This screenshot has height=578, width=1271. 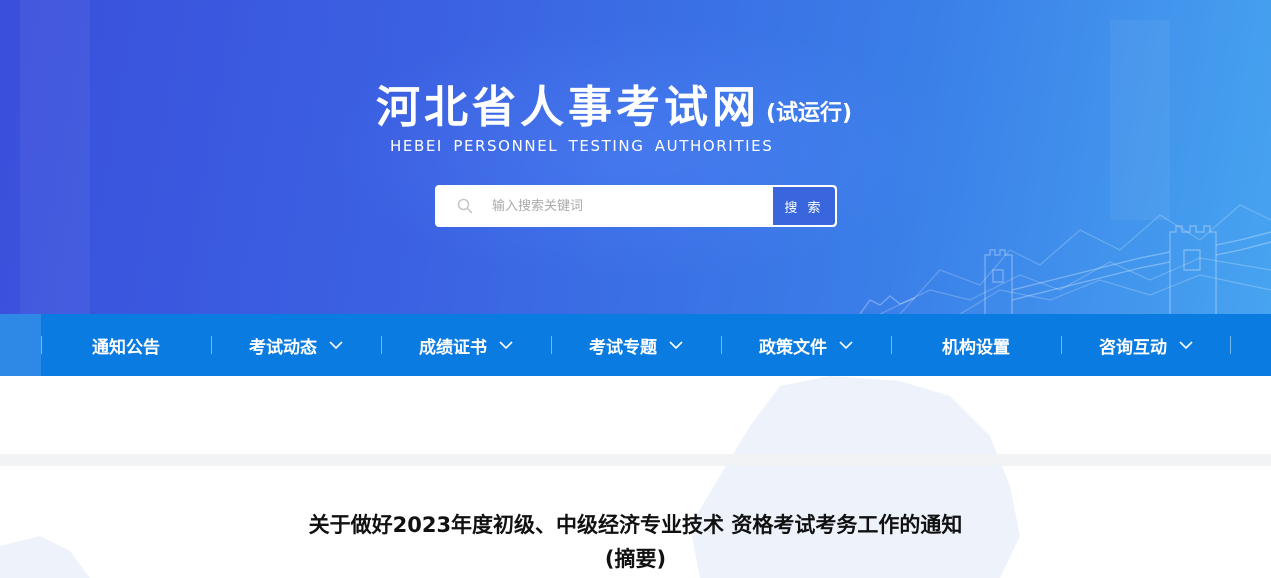 I want to click on nav-left-edge, so click(x=20, y=345).